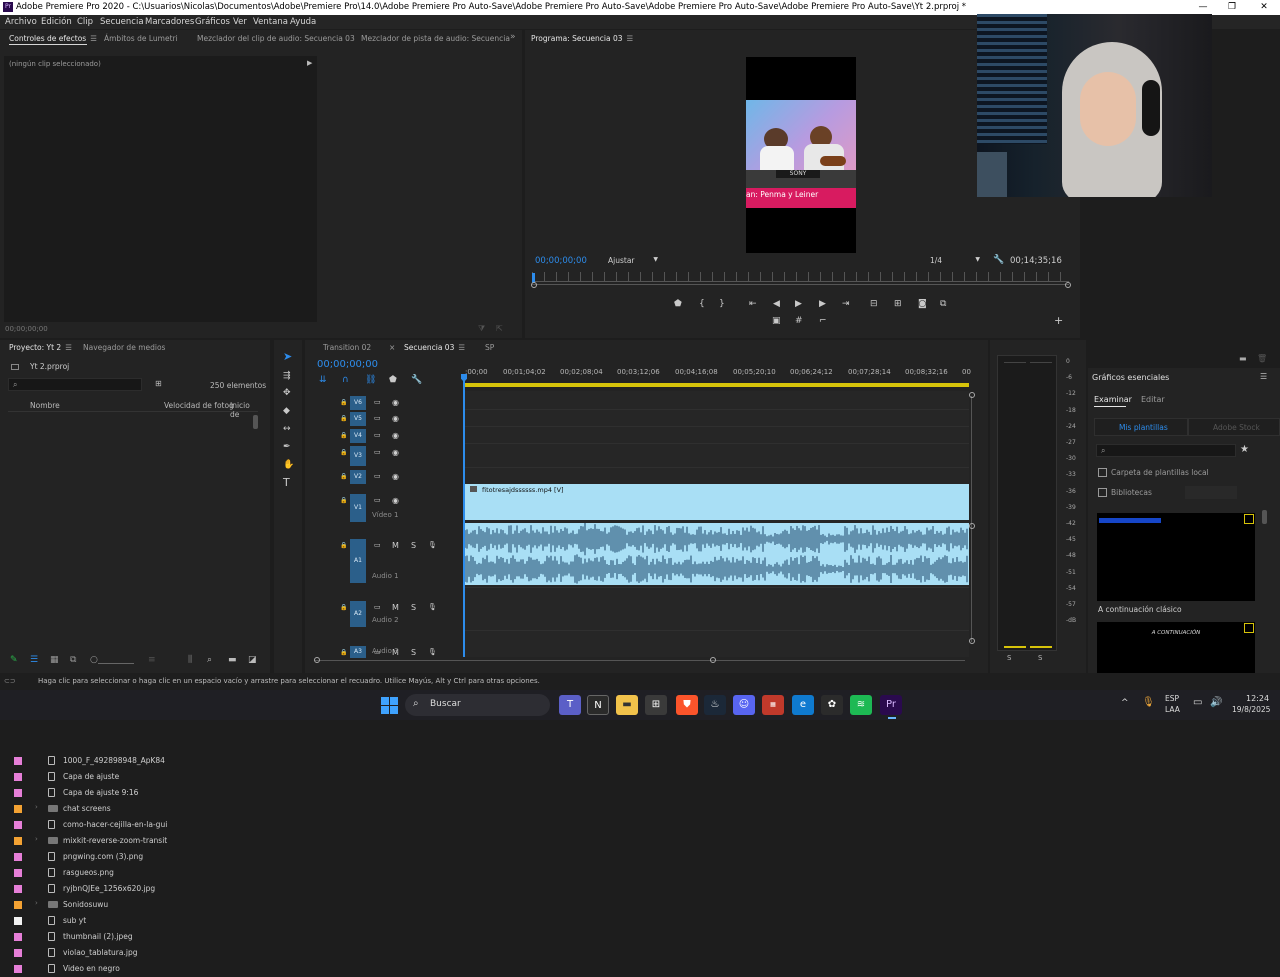  Describe the element at coordinates (190, 660) in the screenshot. I see `automate-icon: ⫼` at that location.